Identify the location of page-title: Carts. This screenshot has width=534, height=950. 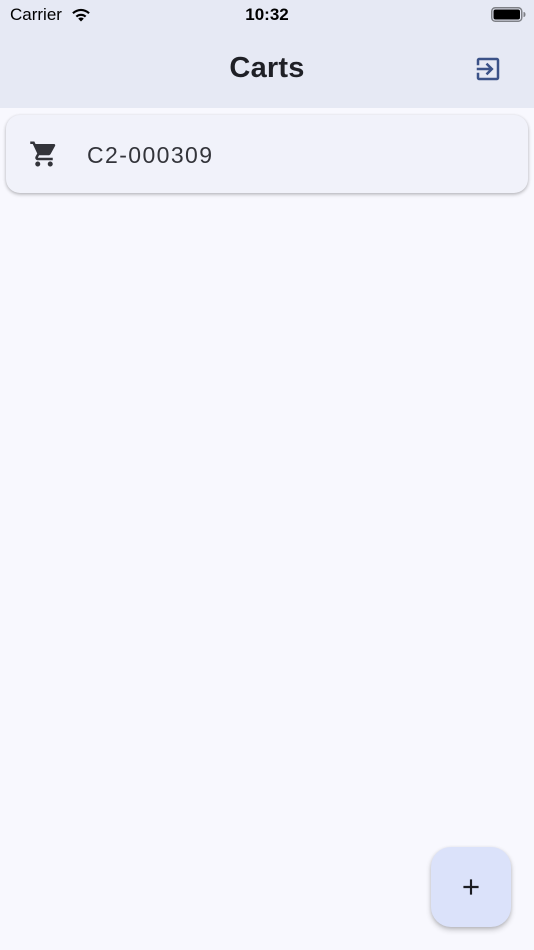
(267, 68).